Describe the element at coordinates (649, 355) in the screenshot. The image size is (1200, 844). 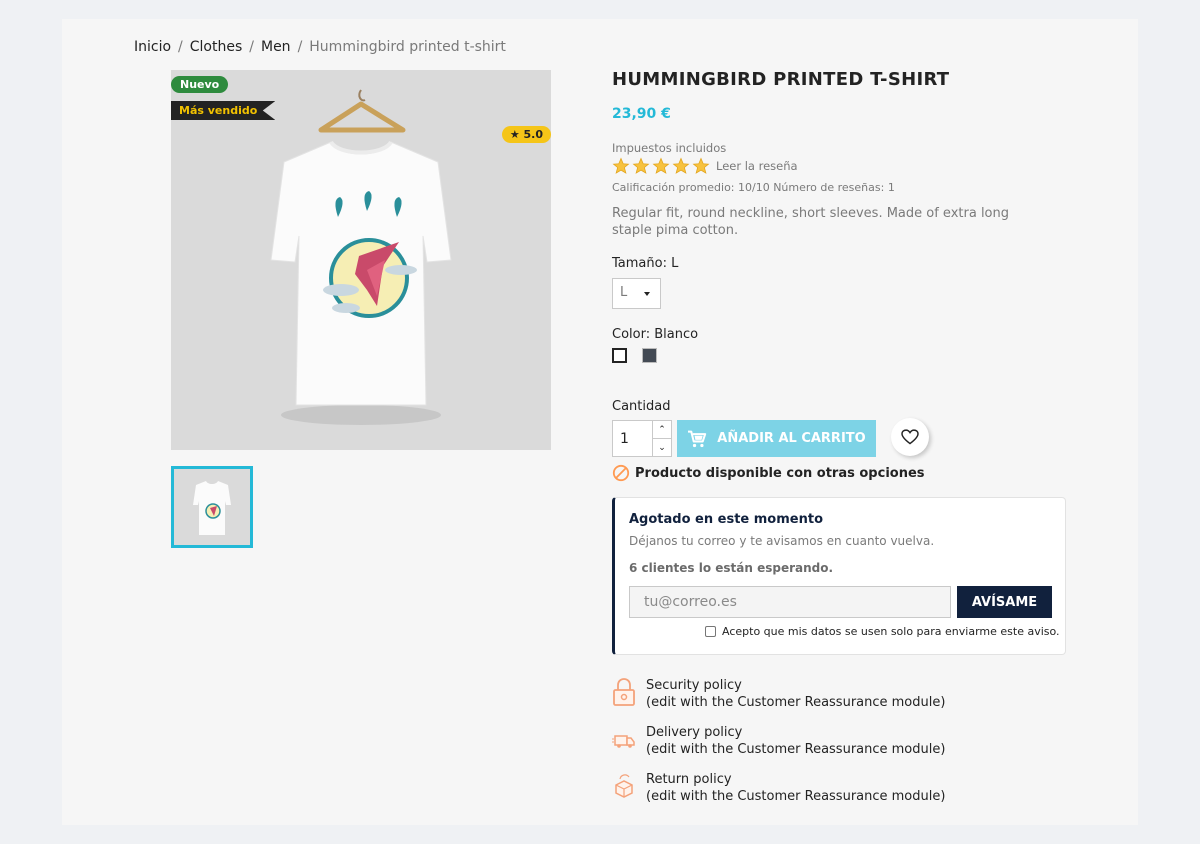
I see `color-swatch-dark` at that location.